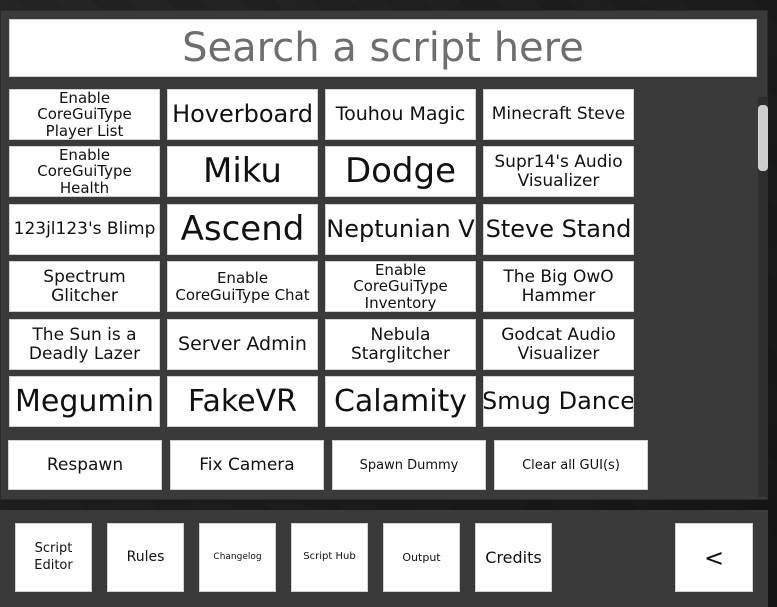  I want to click on script-list-scrollbar, so click(763, 297).